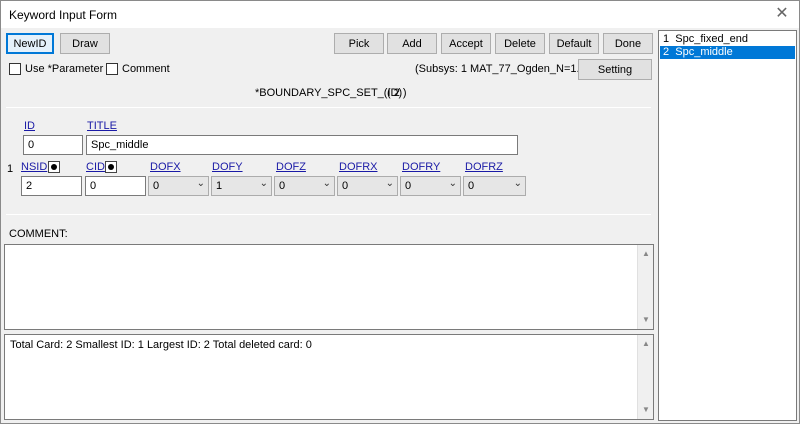 The image size is (800, 424). I want to click on use-parameter-checkbox: Use *Parameter, so click(56, 69).